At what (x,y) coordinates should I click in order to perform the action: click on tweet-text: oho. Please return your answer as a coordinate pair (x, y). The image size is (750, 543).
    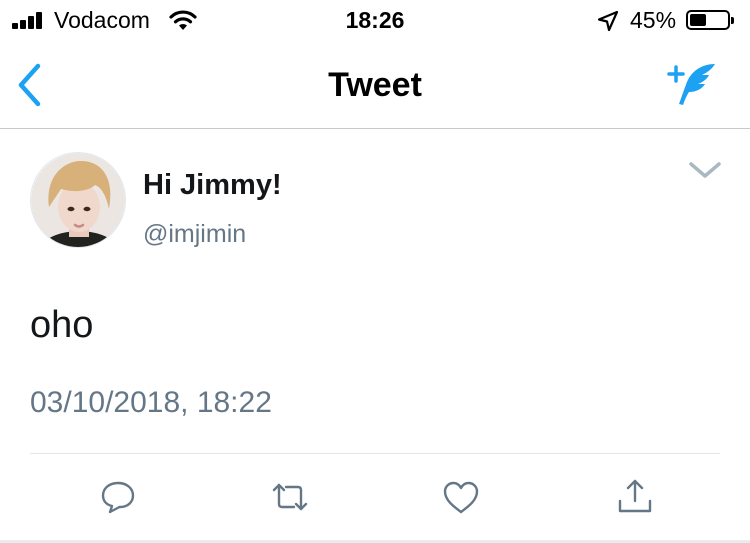
    Looking at the image, I should click on (62, 325).